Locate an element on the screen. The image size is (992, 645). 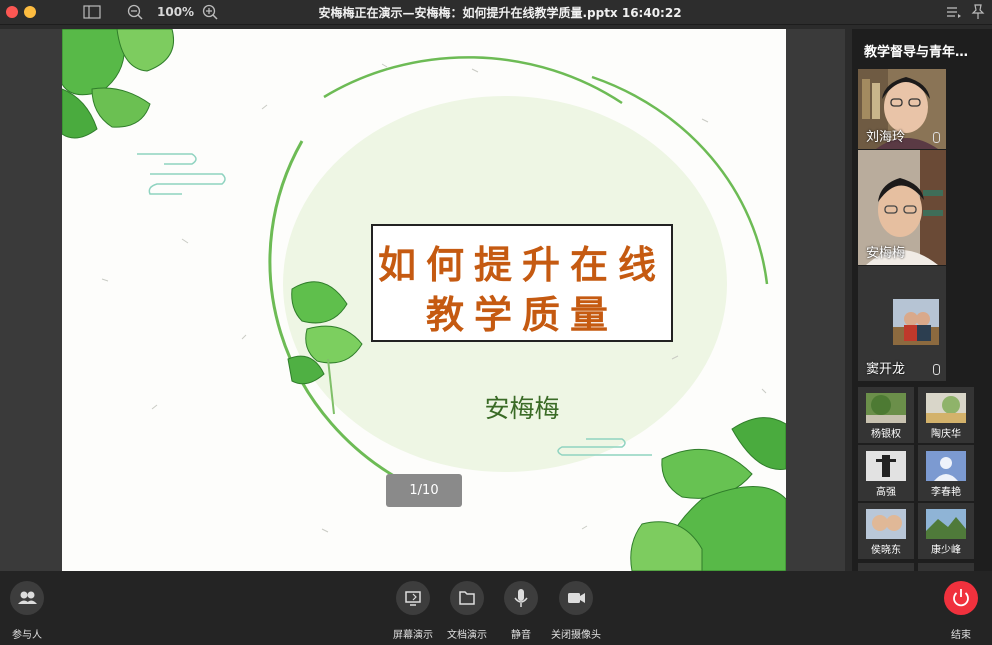
power-icon is located at coordinates (961, 598).